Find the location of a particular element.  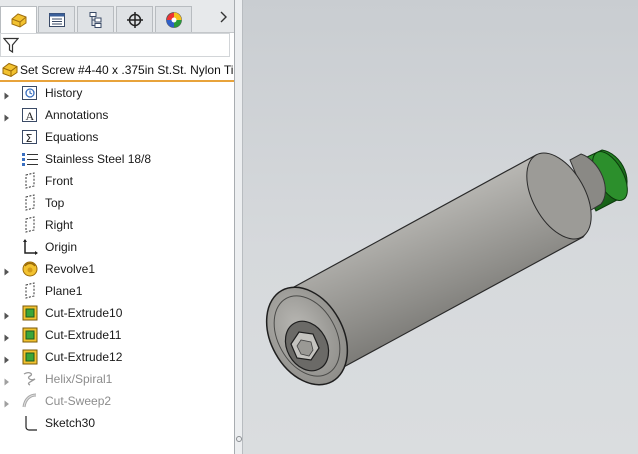

tab-dimxpertmanager is located at coordinates (134, 19).